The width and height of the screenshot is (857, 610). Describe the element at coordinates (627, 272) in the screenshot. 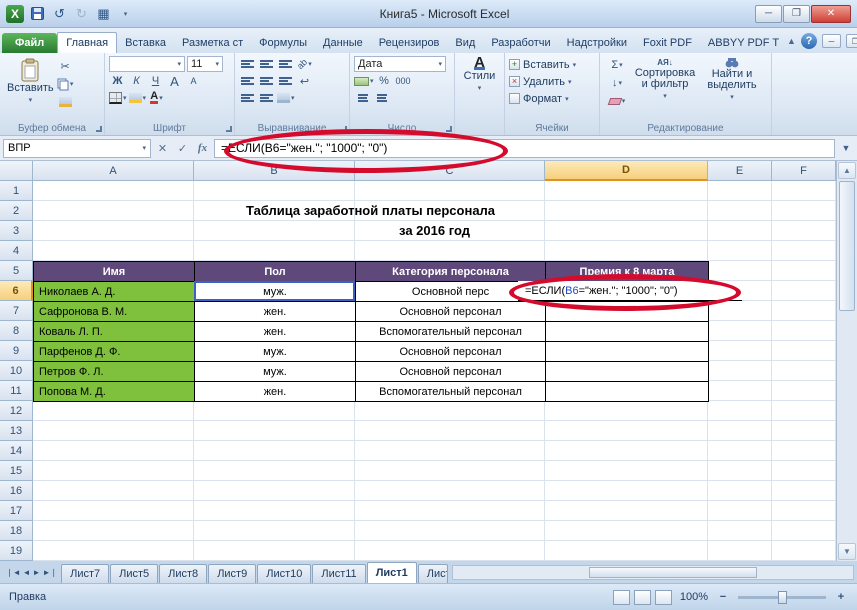

I see `table-header-bonus: Премия к 8 марта` at that location.